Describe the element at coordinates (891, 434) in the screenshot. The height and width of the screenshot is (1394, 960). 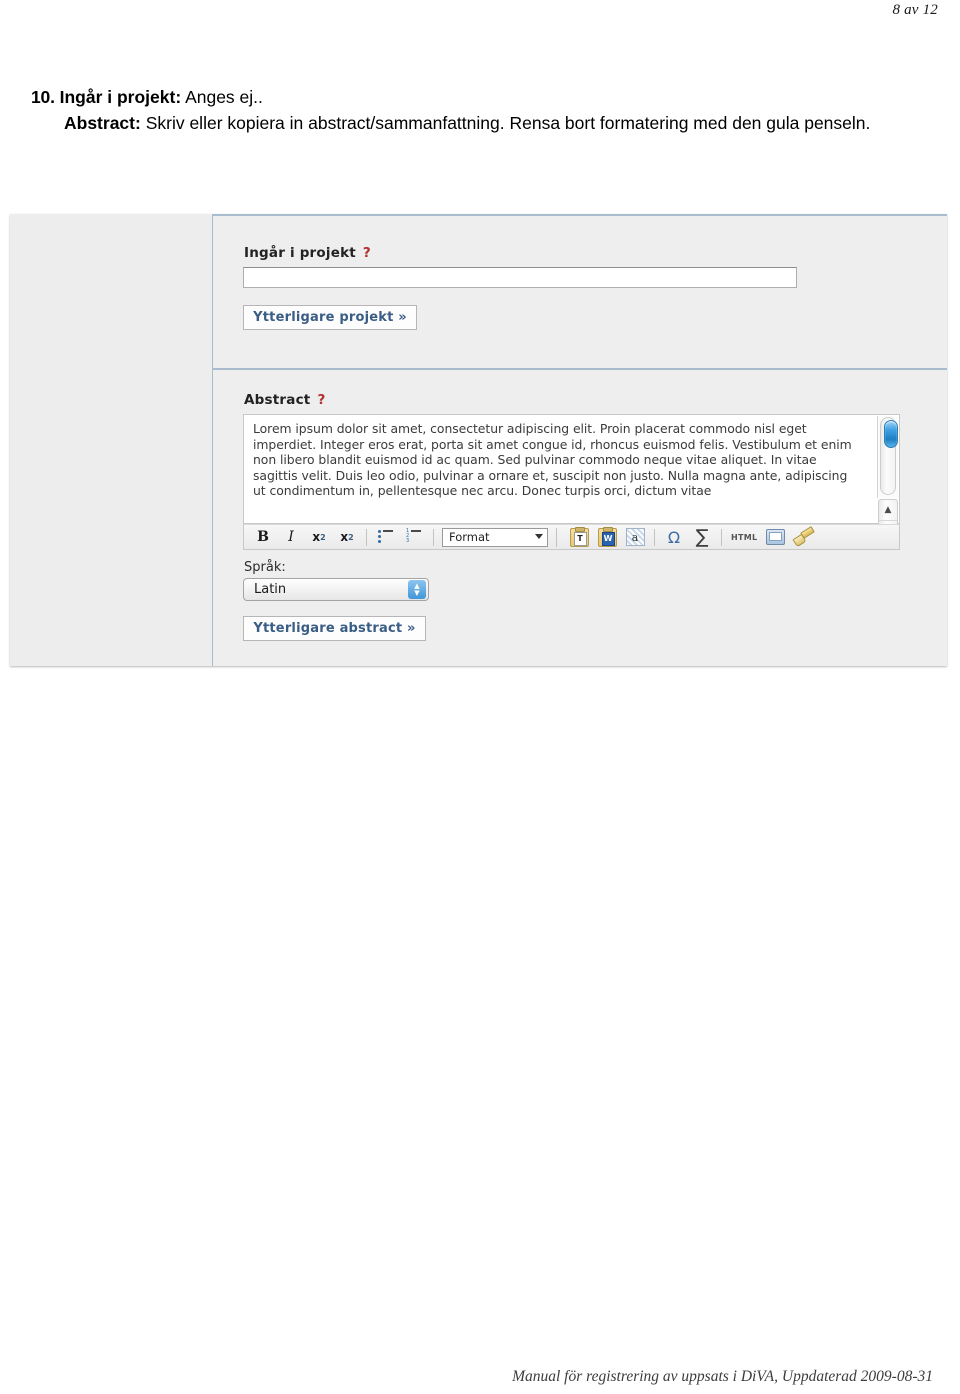
I see `scrollbar-thumb` at that location.